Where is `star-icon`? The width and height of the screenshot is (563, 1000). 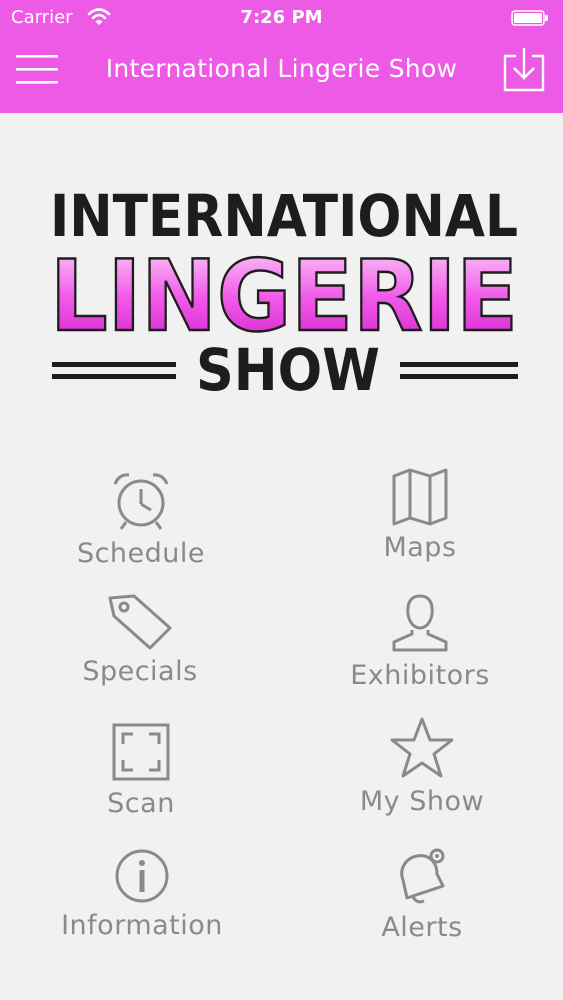
star-icon is located at coordinates (422, 747).